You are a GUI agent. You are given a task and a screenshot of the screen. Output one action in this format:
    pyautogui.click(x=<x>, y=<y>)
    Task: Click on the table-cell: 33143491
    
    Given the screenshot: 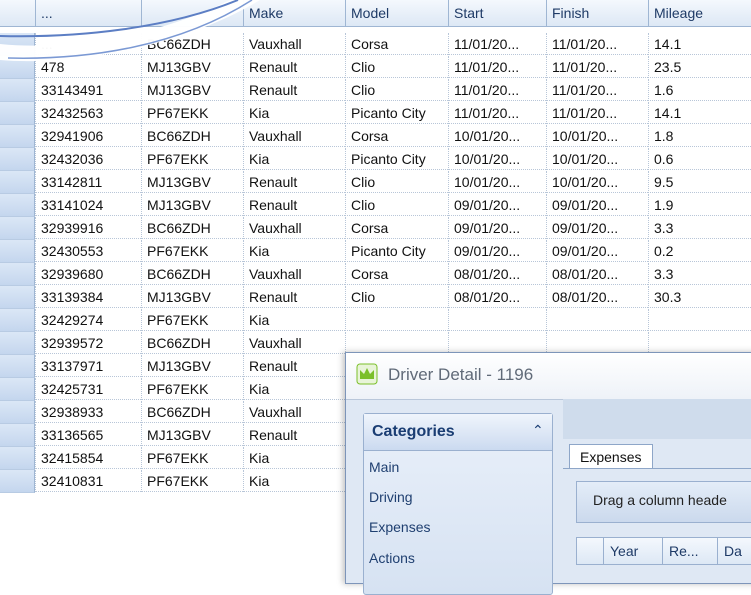 What is the action you would take?
    pyautogui.click(x=88, y=90)
    